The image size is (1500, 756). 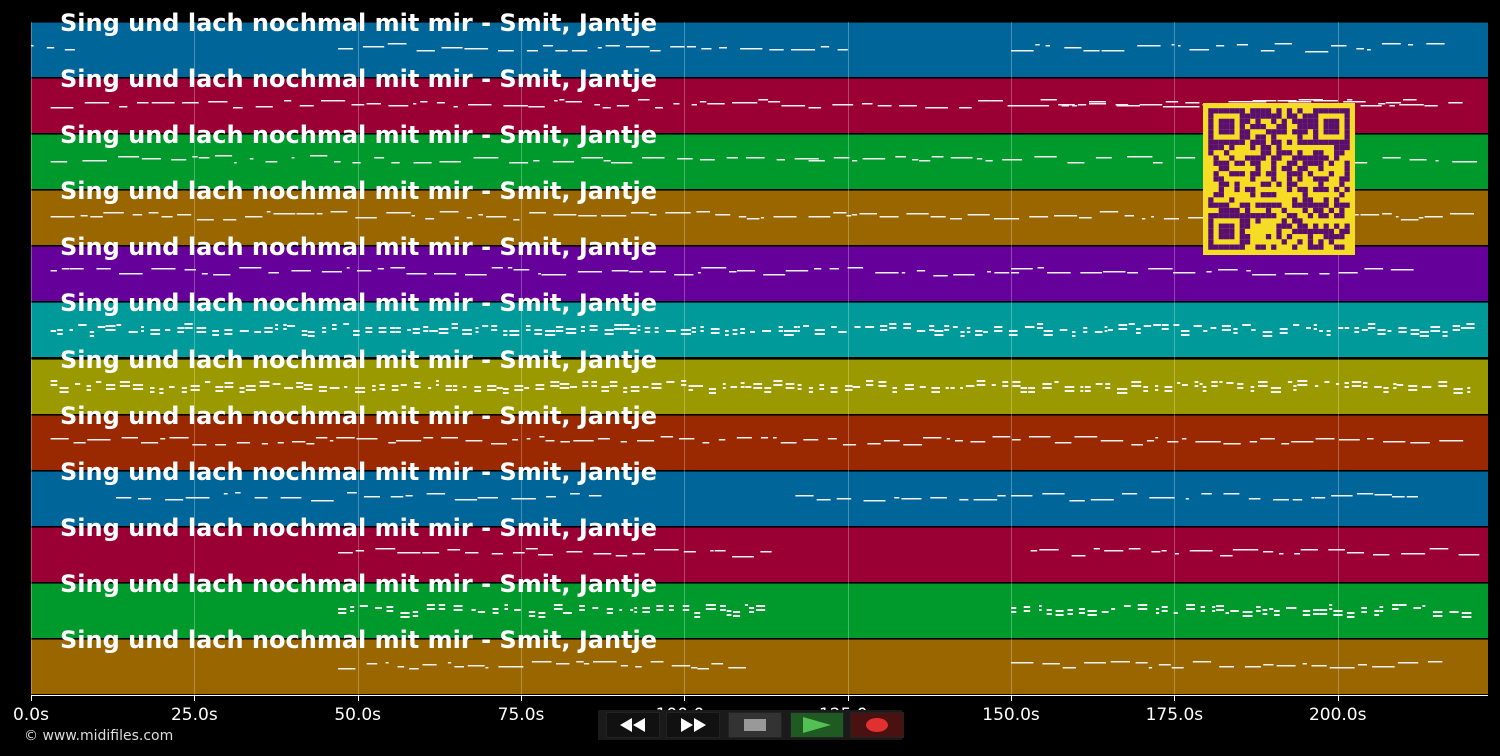 What do you see at coordinates (877, 725) in the screenshot?
I see `record-button` at bounding box center [877, 725].